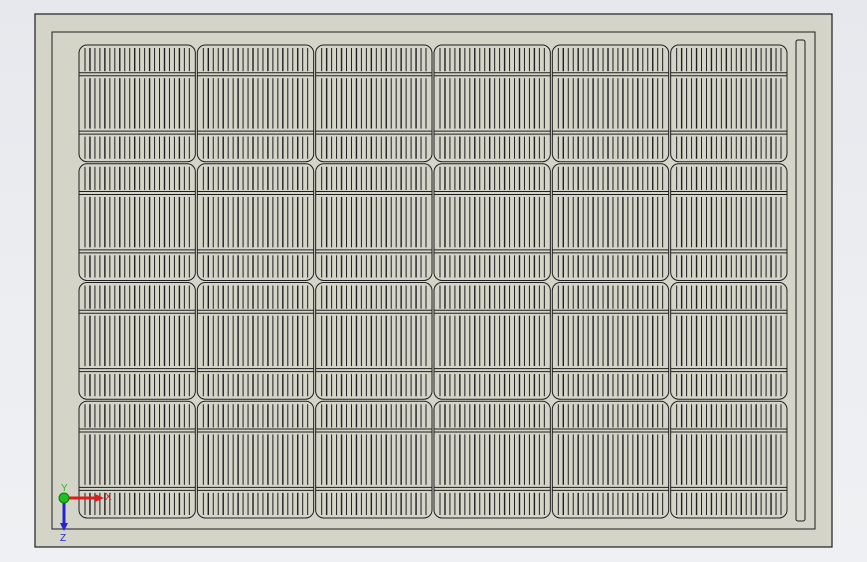 This screenshot has height=562, width=867. Describe the element at coordinates (108, 497) in the screenshot. I see `x-axis-label: X` at that location.